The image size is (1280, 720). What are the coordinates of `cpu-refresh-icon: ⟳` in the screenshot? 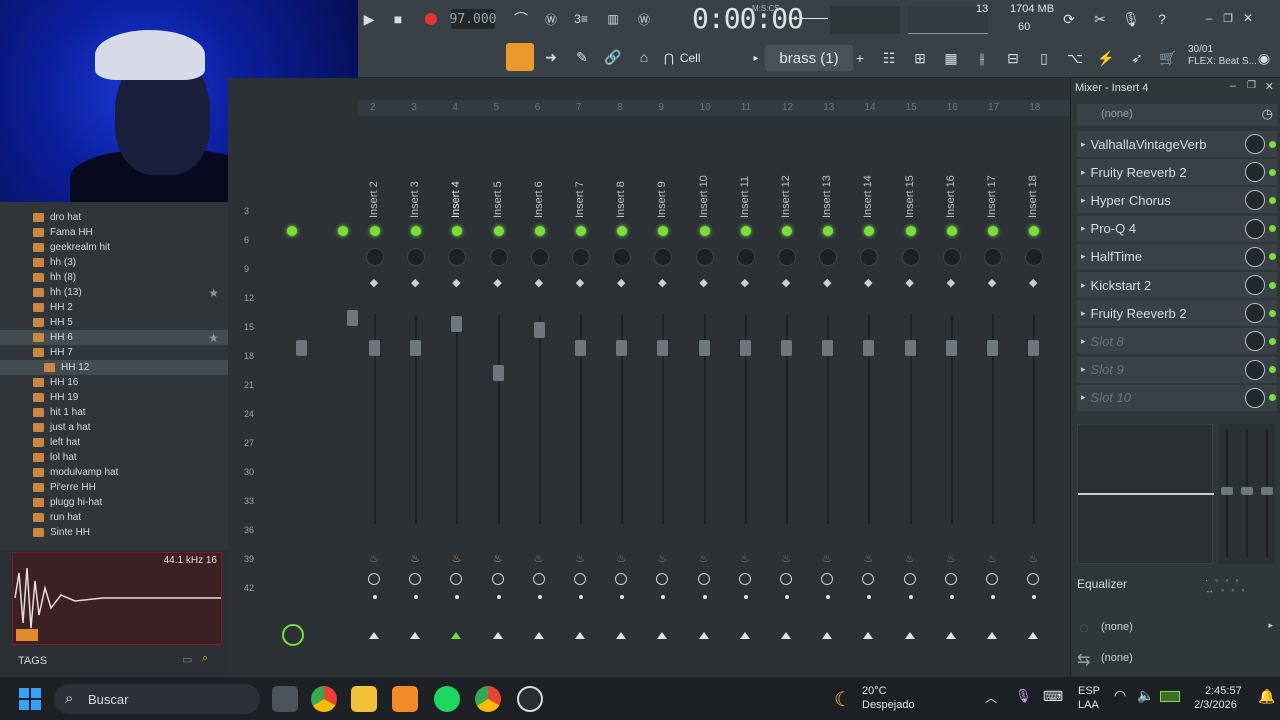 It's located at (1069, 19).